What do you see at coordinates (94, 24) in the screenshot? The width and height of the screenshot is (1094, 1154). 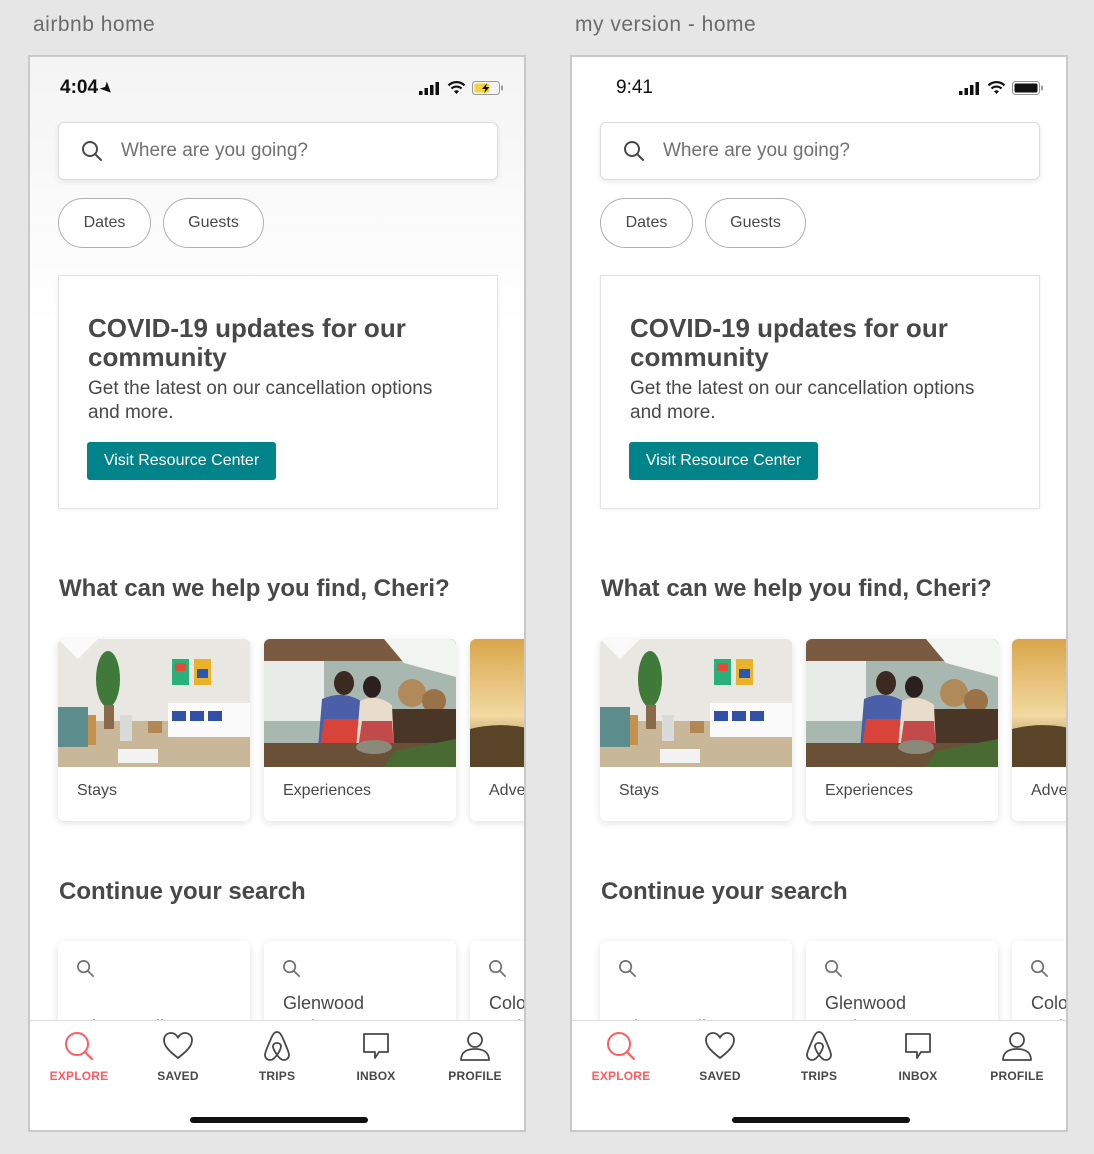 I see `left-caption: airbnb home` at bounding box center [94, 24].